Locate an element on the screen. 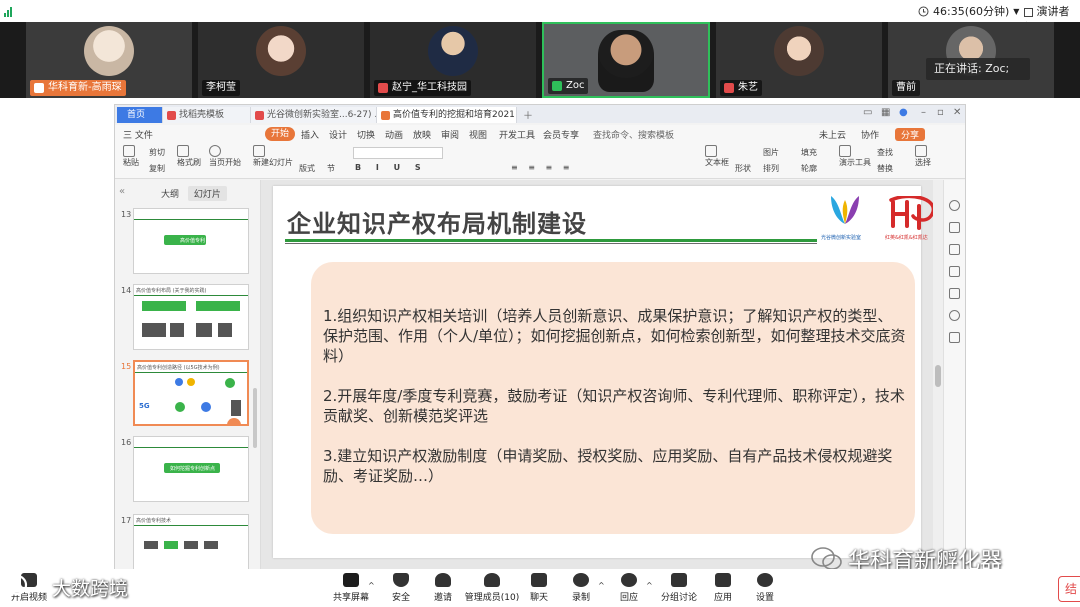  template-icon is located at coordinates (171, 115).